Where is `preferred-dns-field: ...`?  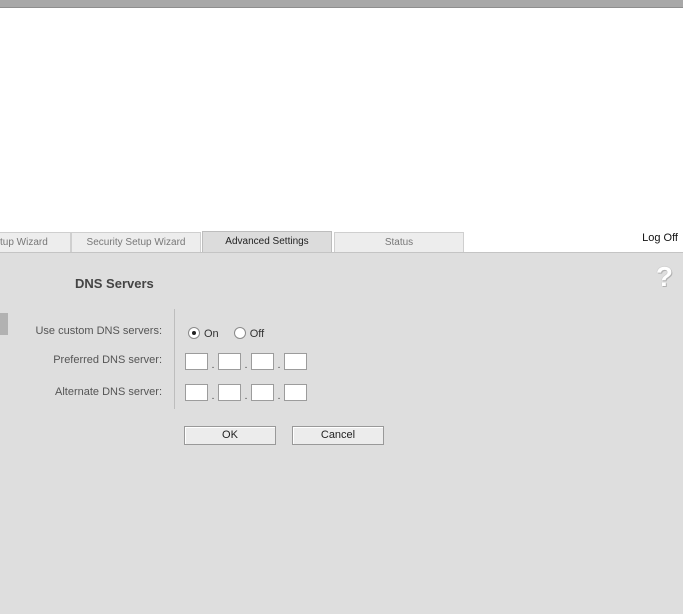
preferred-dns-field: ... is located at coordinates (246, 362).